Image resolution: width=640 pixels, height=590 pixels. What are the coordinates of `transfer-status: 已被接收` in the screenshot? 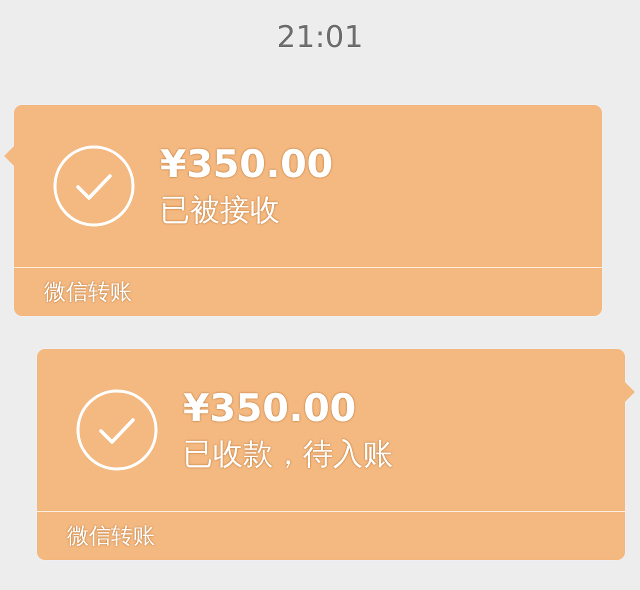 It's located at (220, 211).